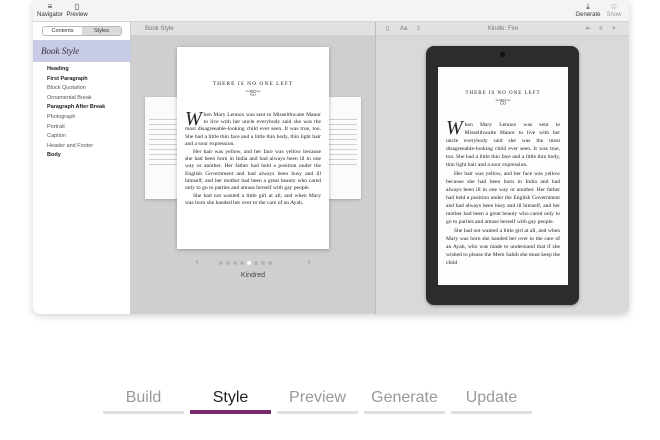 This screenshot has width=660, height=440. What do you see at coordinates (588, 29) in the screenshot?
I see `first-page-icon: ⇤` at bounding box center [588, 29].